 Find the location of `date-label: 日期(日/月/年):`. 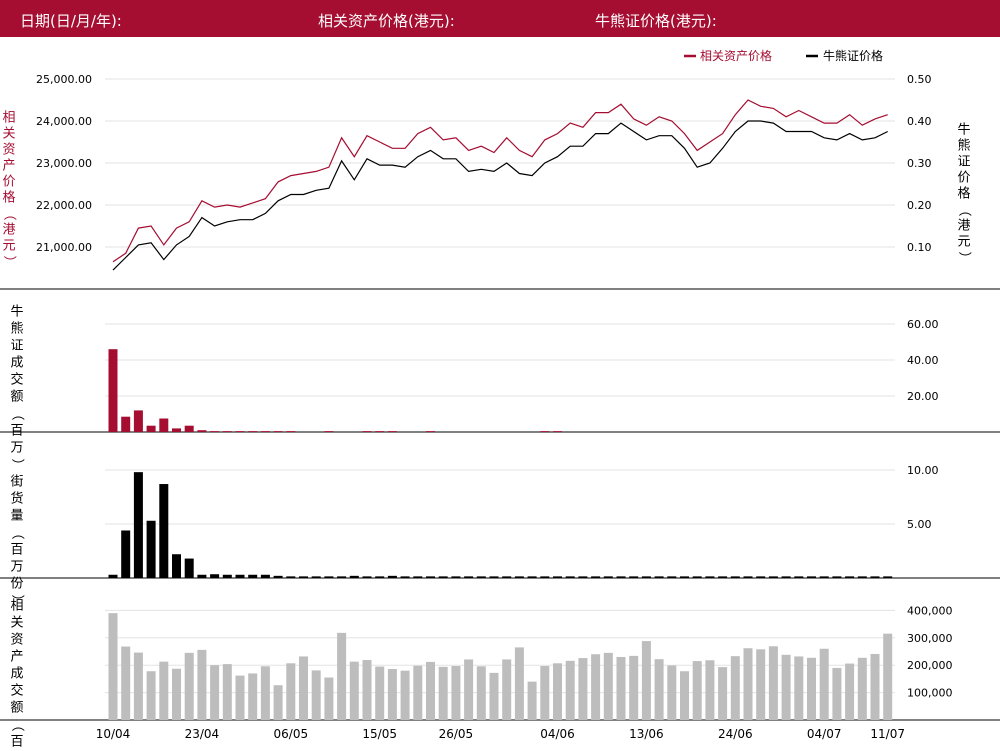

date-label: 日期(日/月/年): is located at coordinates (71, 21).